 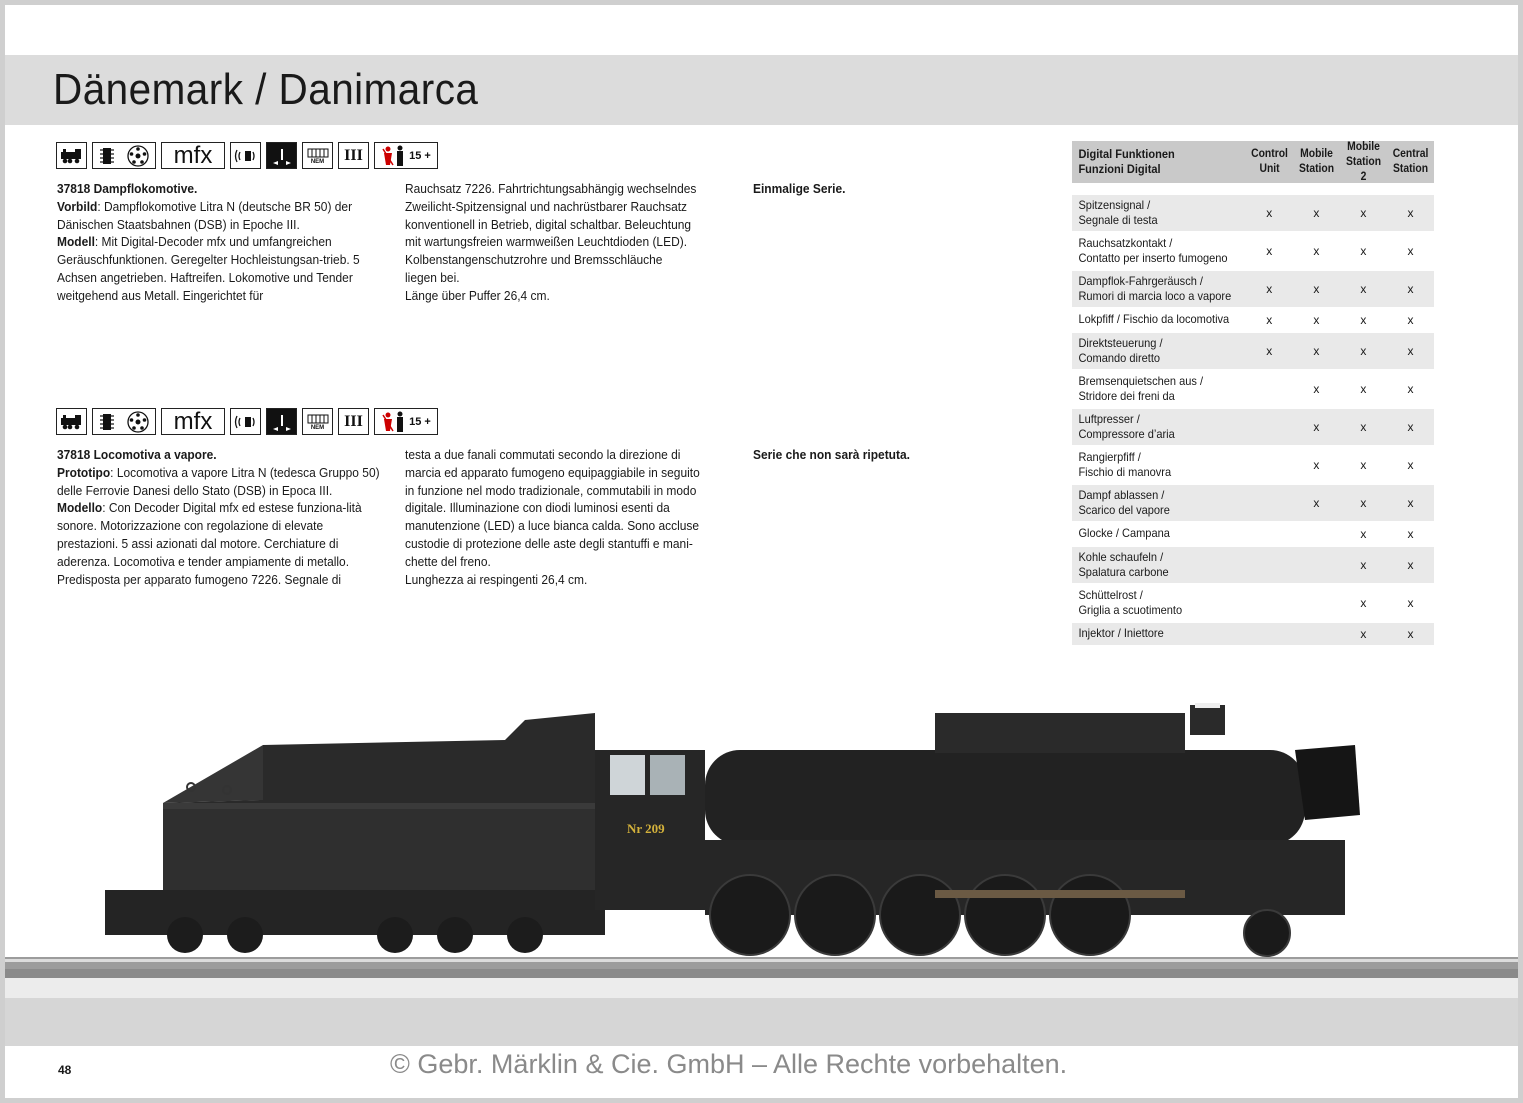 What do you see at coordinates (1118, 212) in the screenshot?
I see `function-label: Spitzensignal / Segnale di testa` at bounding box center [1118, 212].